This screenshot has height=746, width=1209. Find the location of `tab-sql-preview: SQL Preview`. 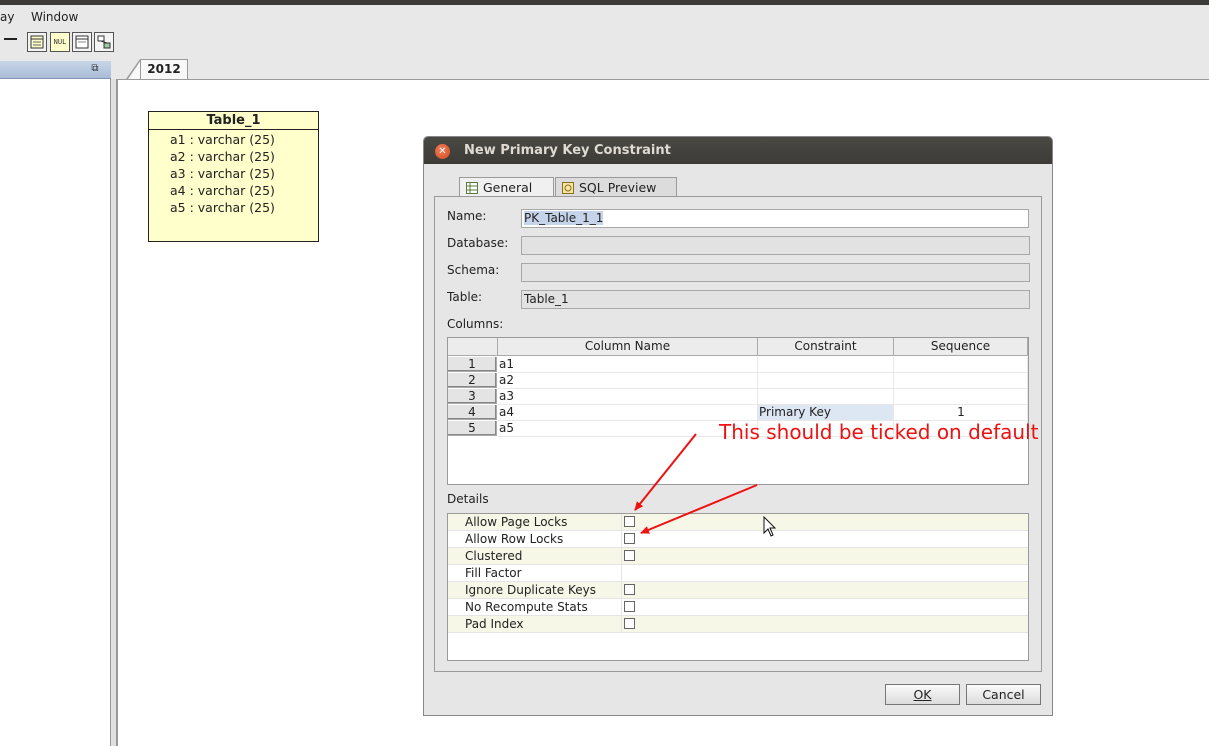

tab-sql-preview: SQL Preview is located at coordinates (616, 187).